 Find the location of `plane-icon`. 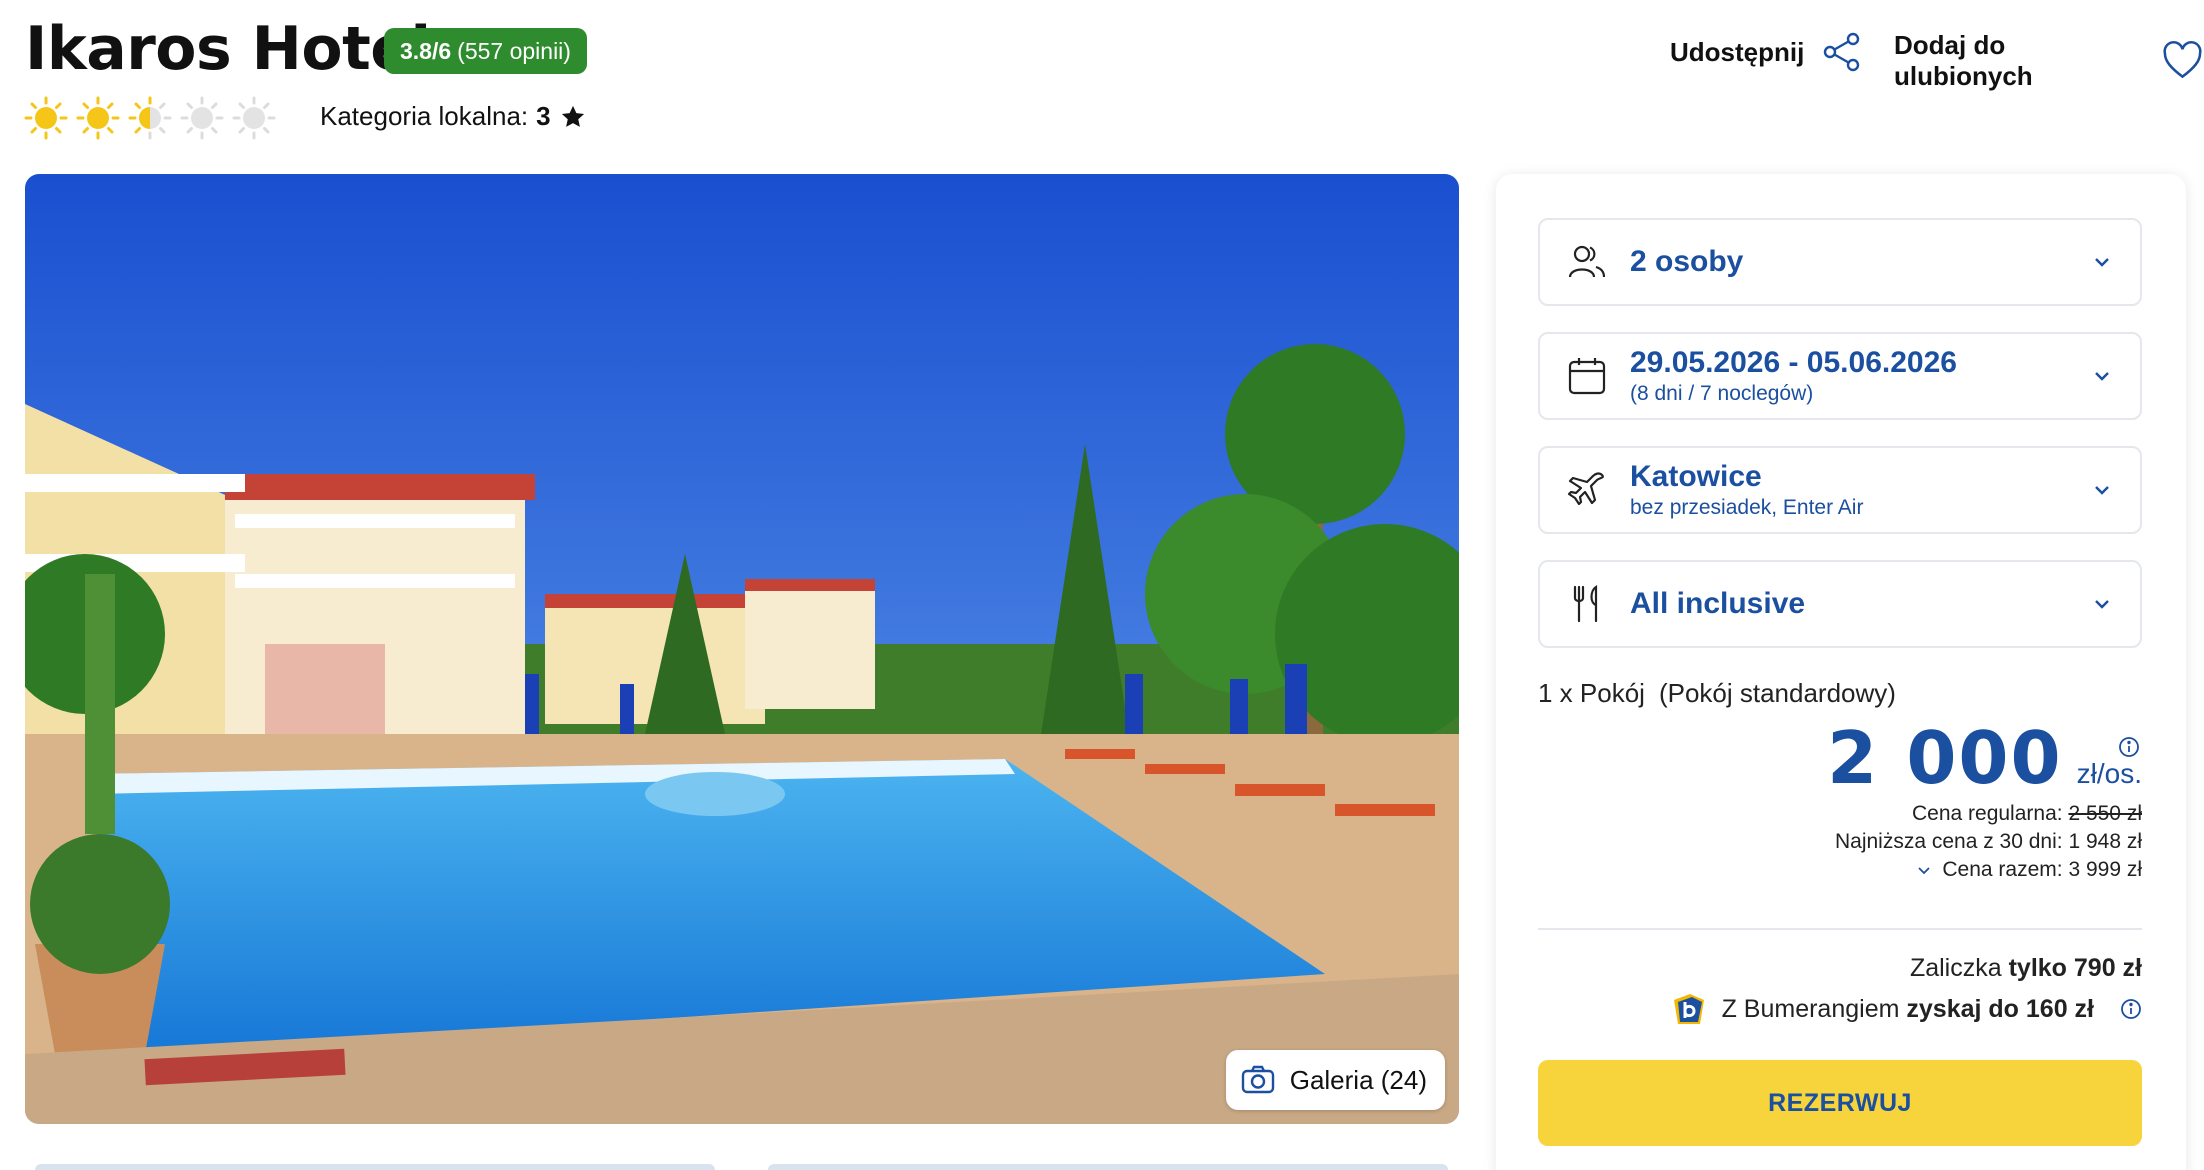

plane-icon is located at coordinates (1585, 489).